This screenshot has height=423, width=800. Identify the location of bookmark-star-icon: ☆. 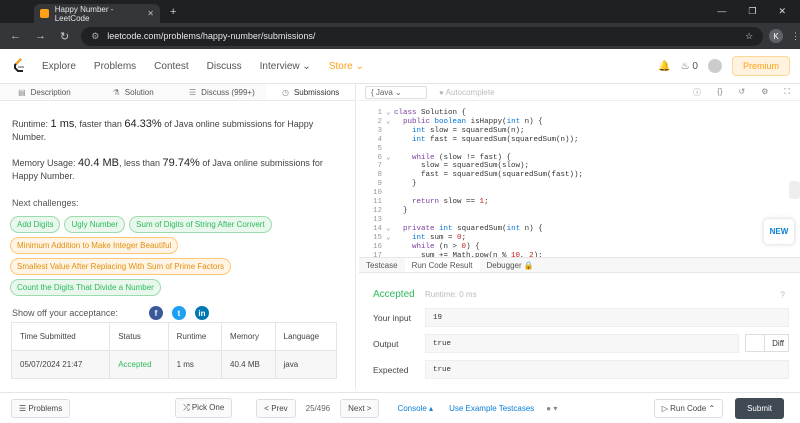
(749, 36).